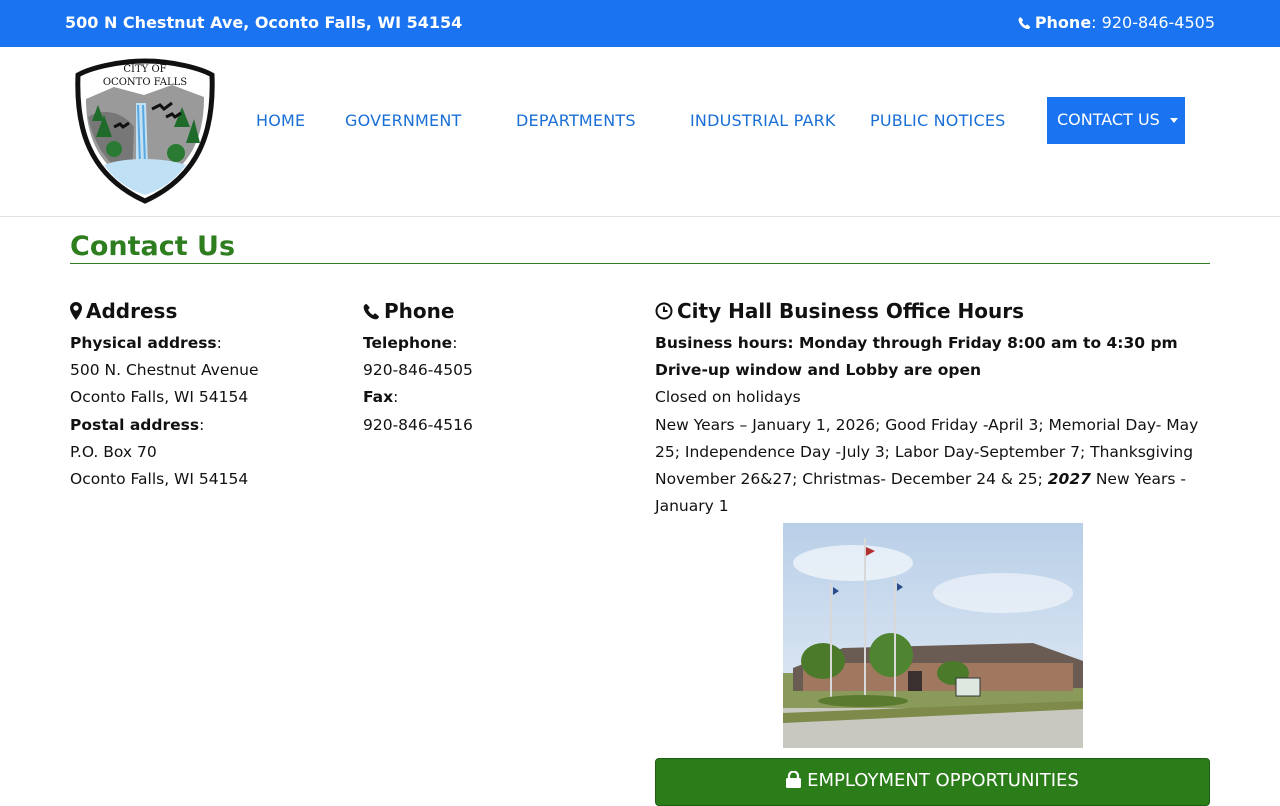 The width and height of the screenshot is (1280, 806). What do you see at coordinates (1173, 120) in the screenshot?
I see `caret-down-icon` at bounding box center [1173, 120].